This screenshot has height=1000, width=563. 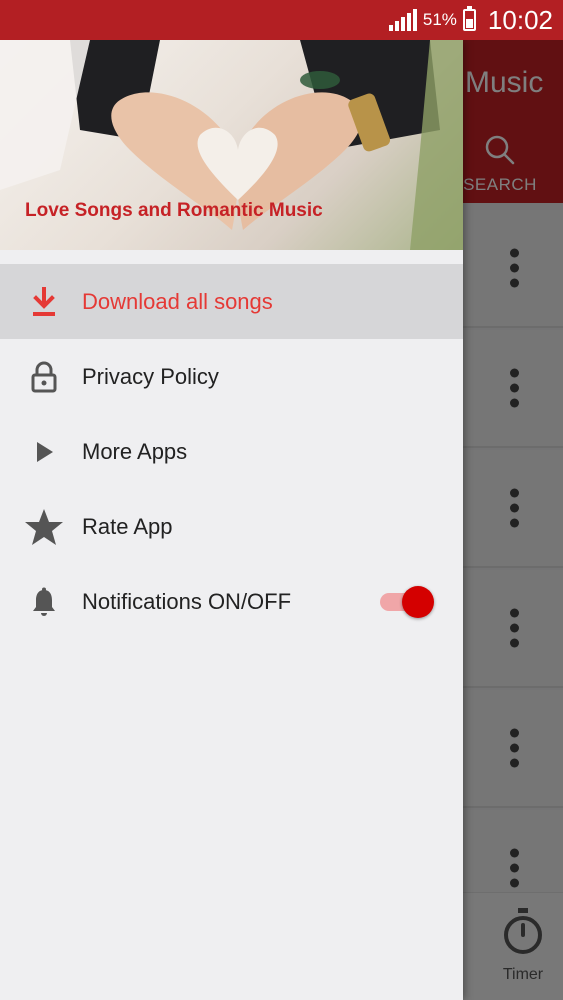 What do you see at coordinates (135, 451) in the screenshot?
I see `menu-item-label: More Apps` at bounding box center [135, 451].